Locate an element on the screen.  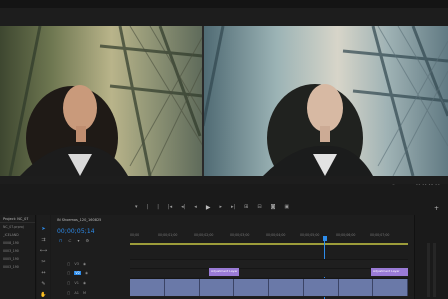
sequence-tab: IN Shoemos_120_160825 is located at coordinates (79, 220).